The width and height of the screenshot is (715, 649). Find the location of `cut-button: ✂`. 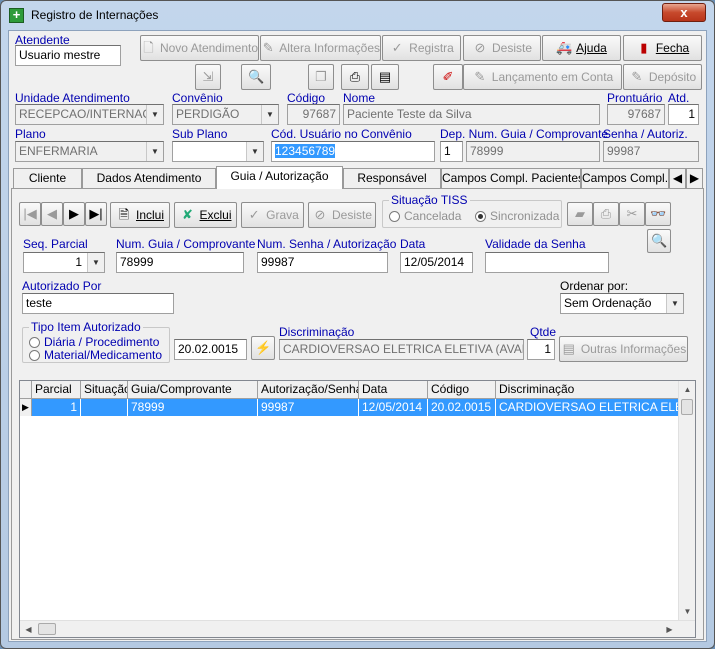

cut-button: ✂ is located at coordinates (632, 214).